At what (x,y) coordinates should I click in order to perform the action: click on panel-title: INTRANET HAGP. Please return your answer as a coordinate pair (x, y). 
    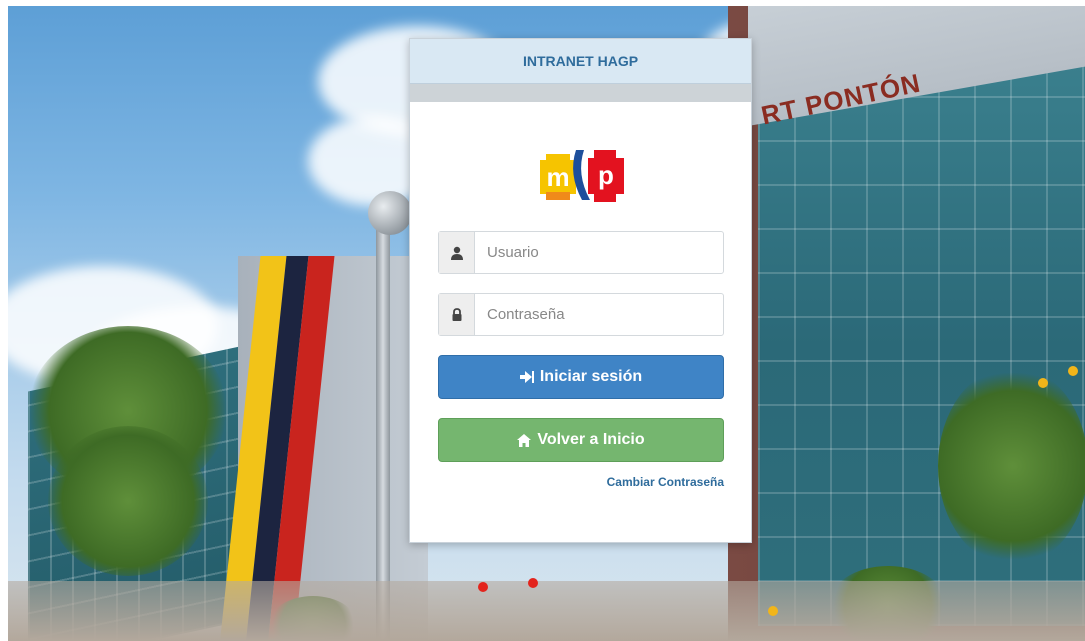
    Looking at the image, I should click on (580, 61).